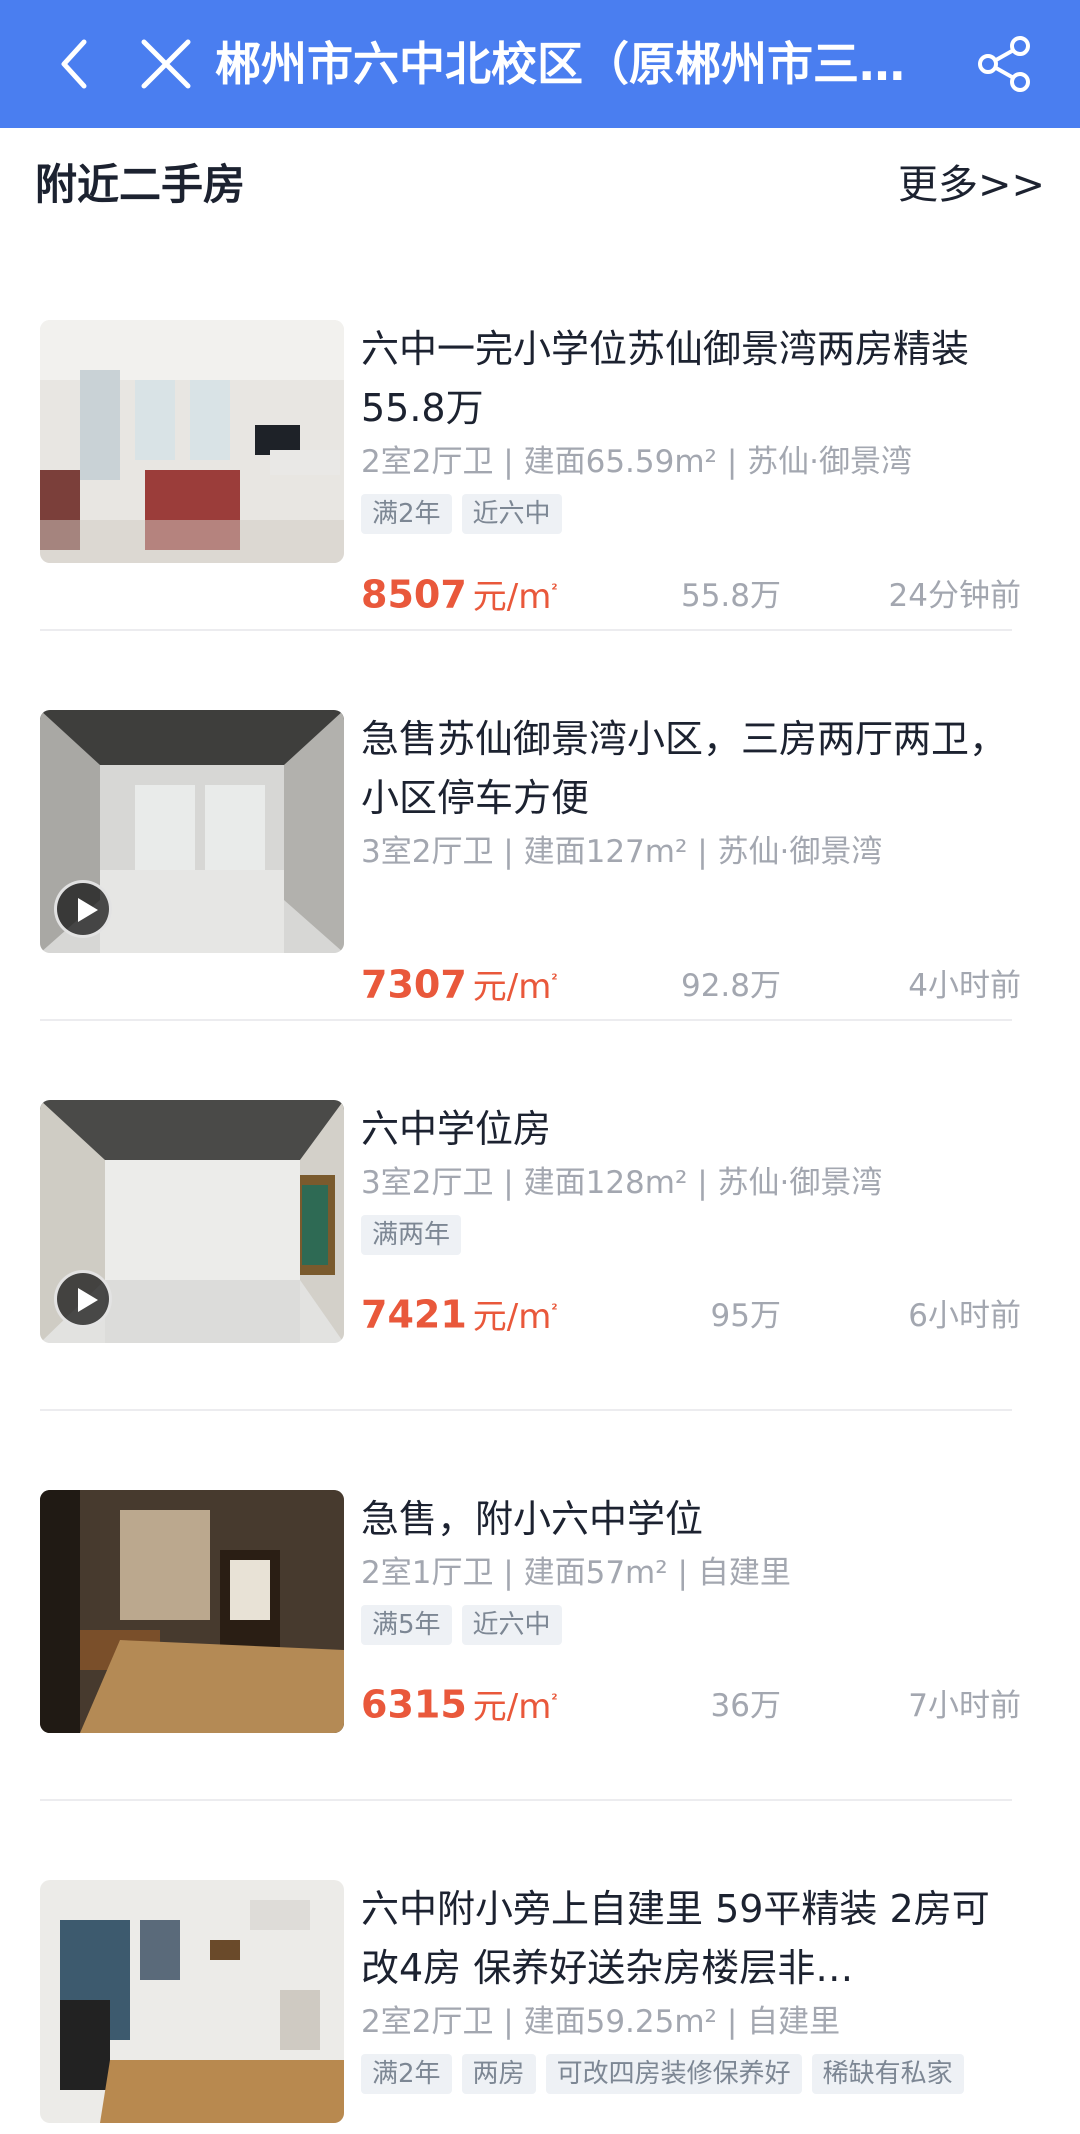 Image resolution: width=1080 pixels, height=2134 pixels. What do you see at coordinates (414, 984) in the screenshot?
I see `unit-price-value: 7307` at bounding box center [414, 984].